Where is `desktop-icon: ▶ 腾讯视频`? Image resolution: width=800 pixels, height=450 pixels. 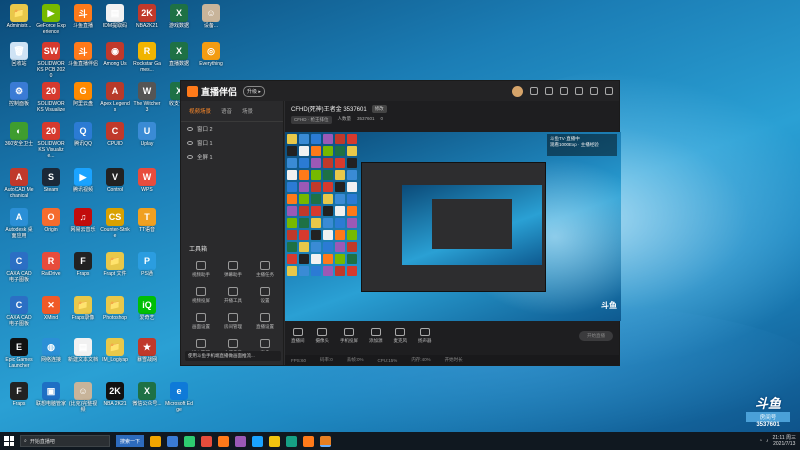 desktop-icon: ▶ 腾讯视频 is located at coordinates (83, 180).